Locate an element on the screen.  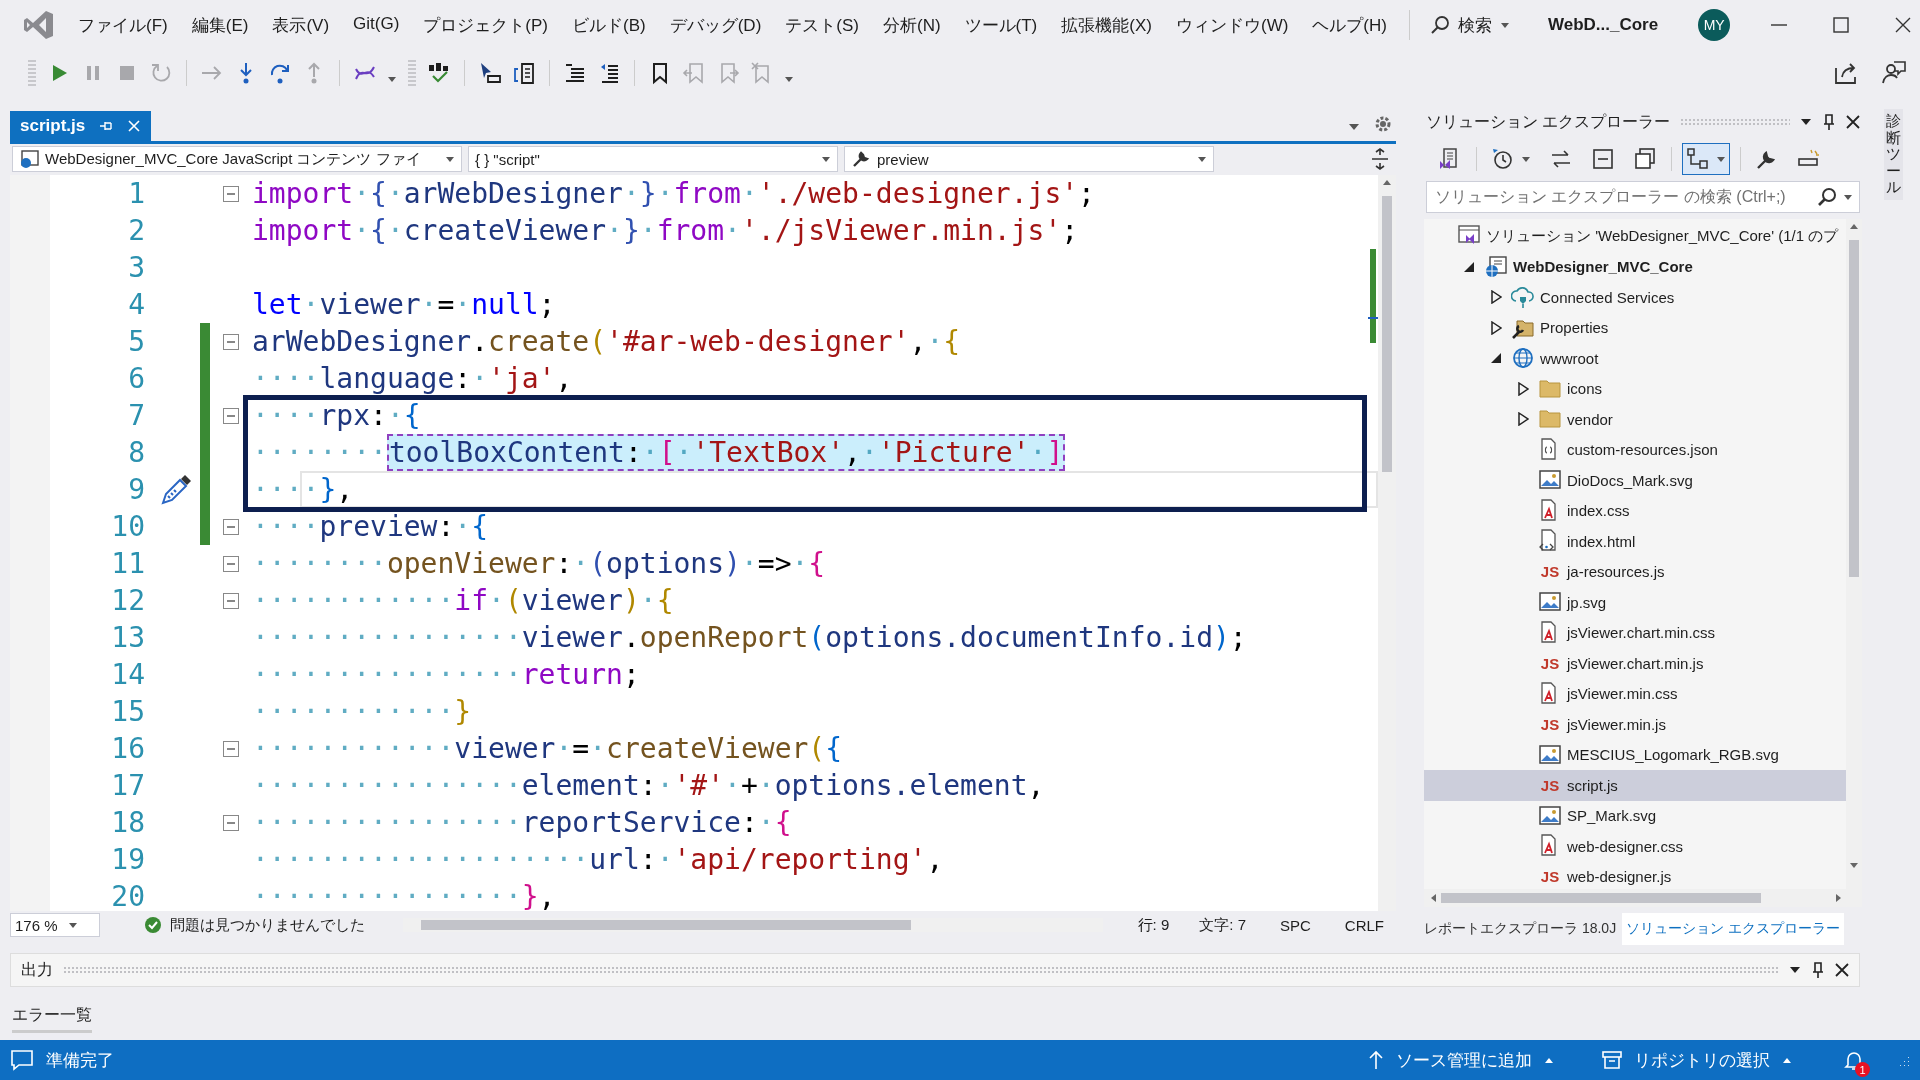
scroll-down-icon is located at coordinates (1854, 865).